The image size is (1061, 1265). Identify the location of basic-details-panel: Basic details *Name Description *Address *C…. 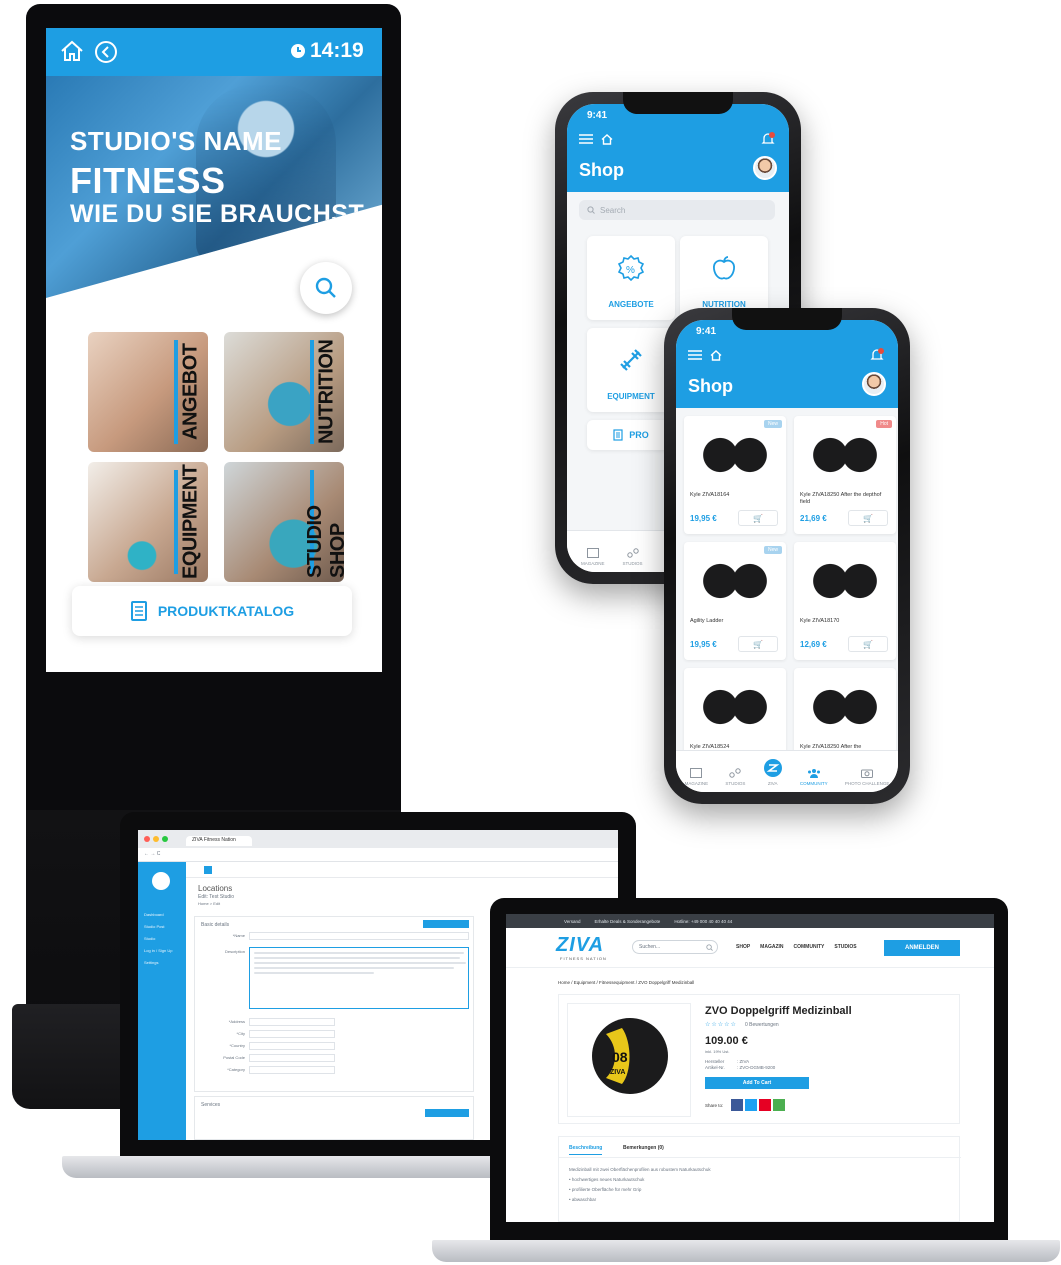
(334, 1004).